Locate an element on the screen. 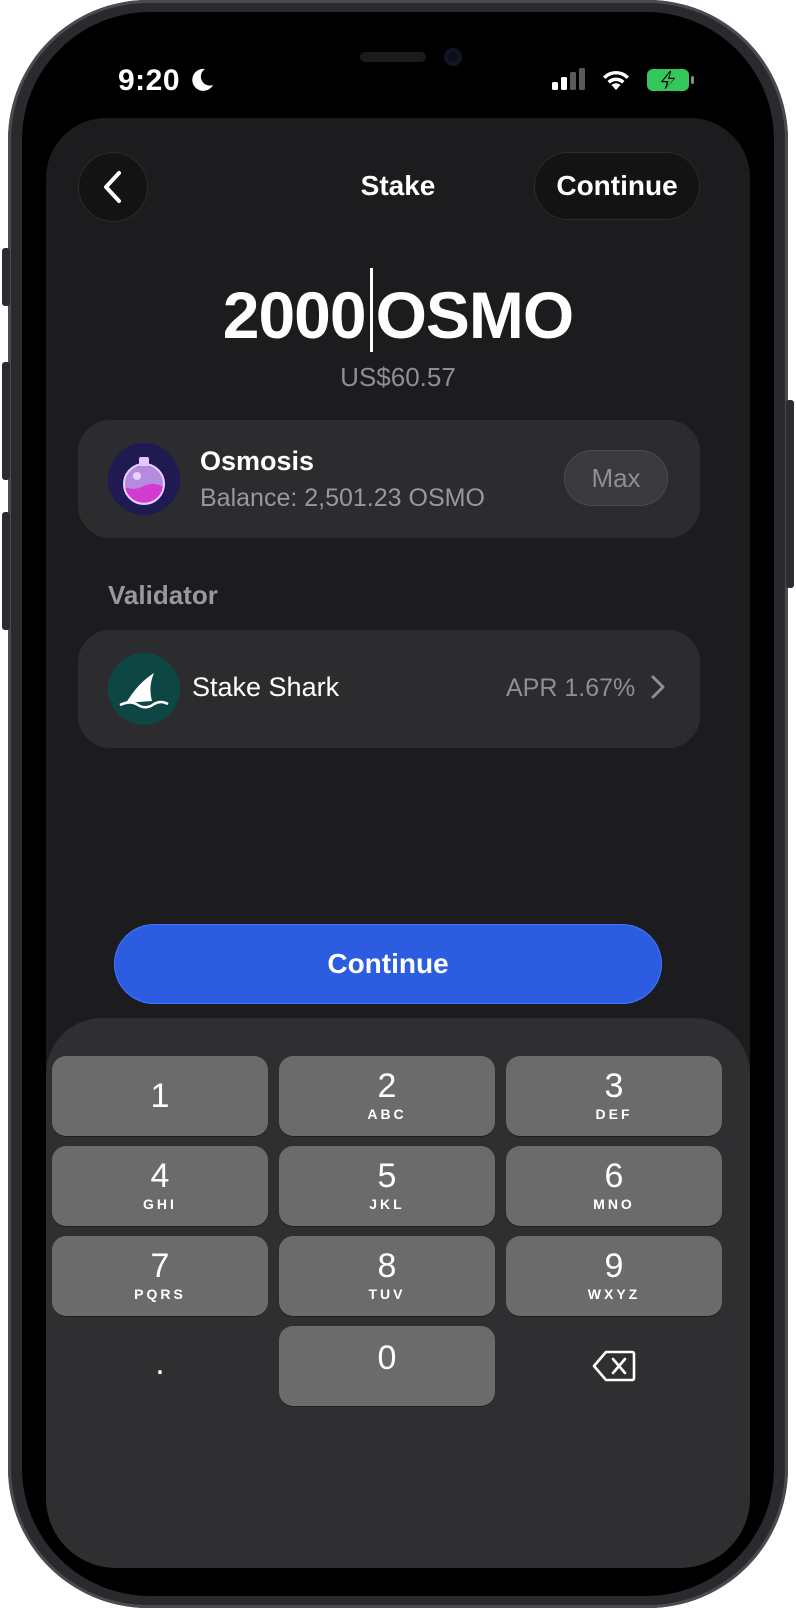 The height and width of the screenshot is (1608, 796). text-caret is located at coordinates (371, 310).